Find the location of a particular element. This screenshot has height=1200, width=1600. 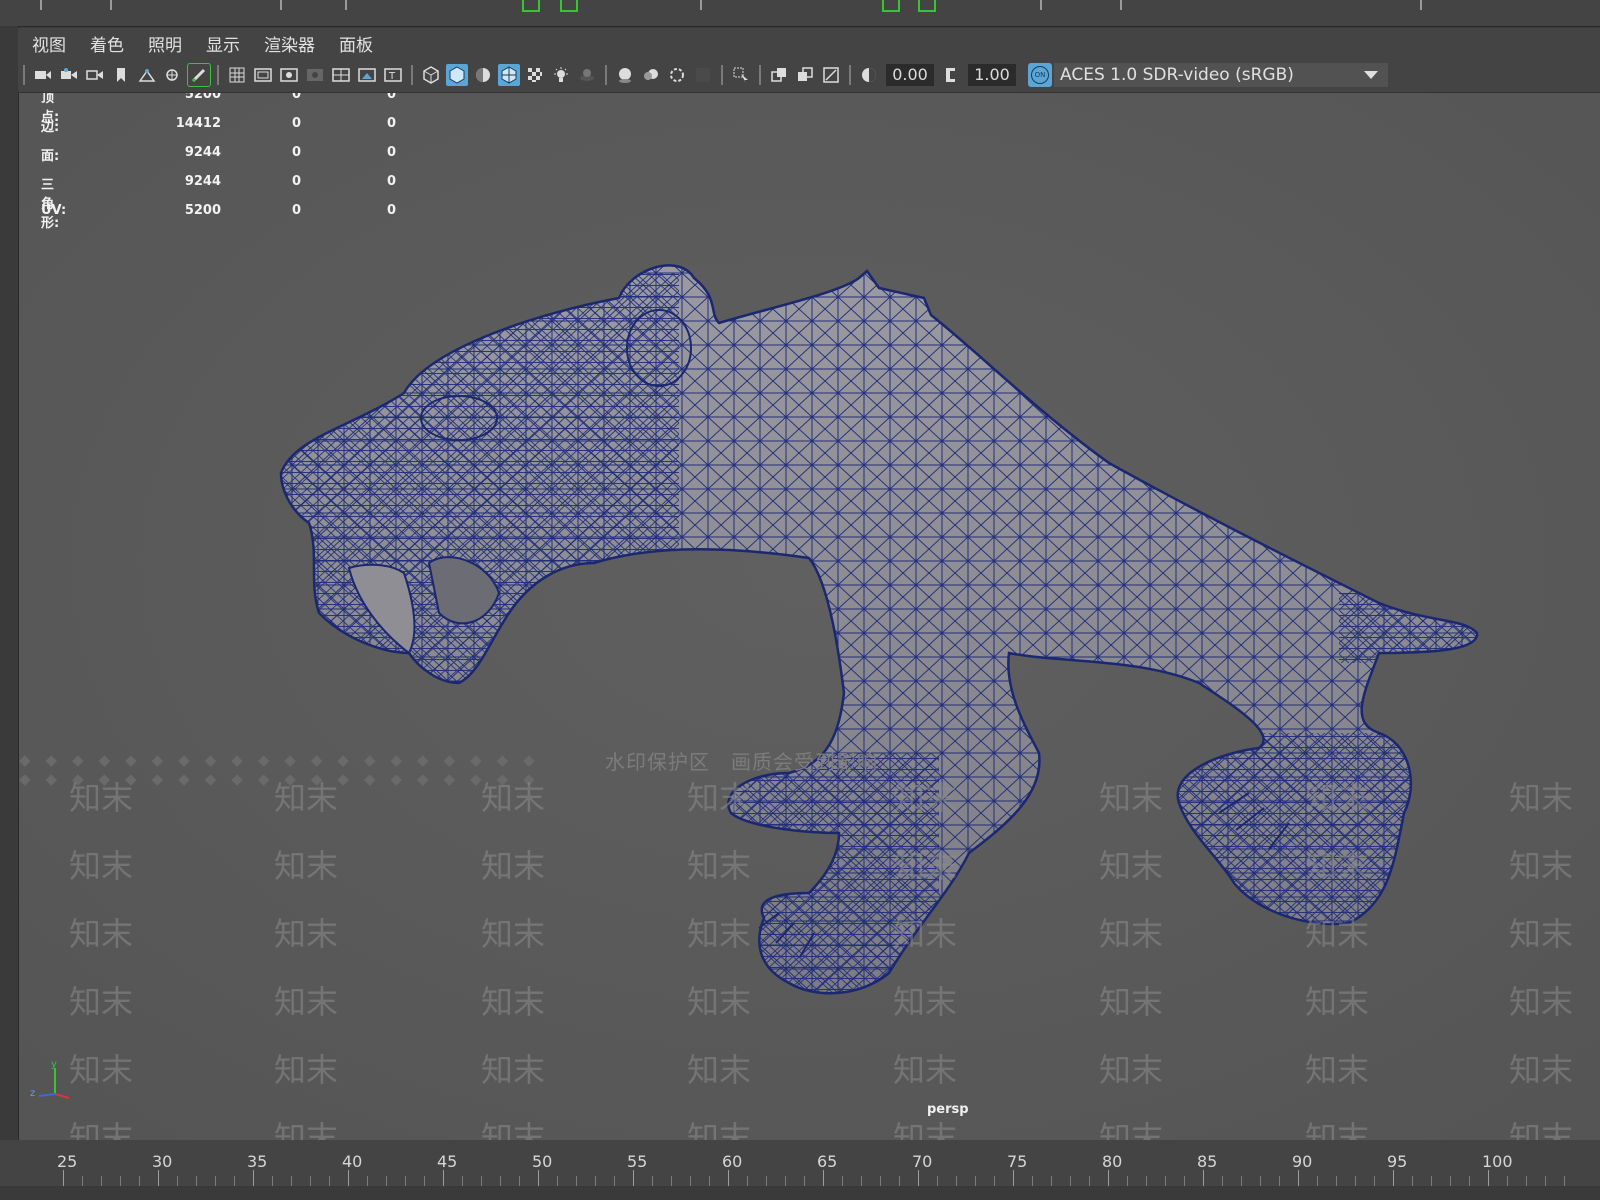

gate-mask-icon is located at coordinates (315, 75).